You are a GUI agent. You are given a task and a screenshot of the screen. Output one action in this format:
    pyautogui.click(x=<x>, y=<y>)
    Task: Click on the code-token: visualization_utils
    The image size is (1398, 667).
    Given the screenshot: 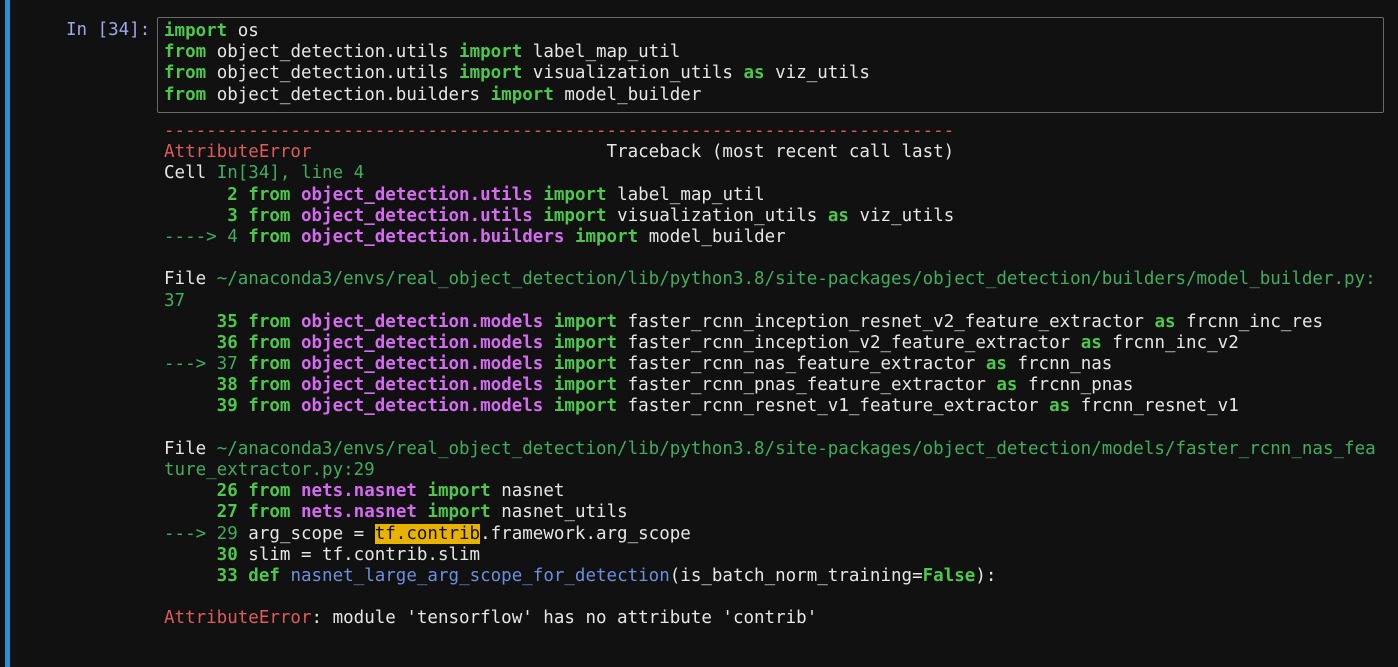 What is the action you would take?
    pyautogui.click(x=717, y=215)
    